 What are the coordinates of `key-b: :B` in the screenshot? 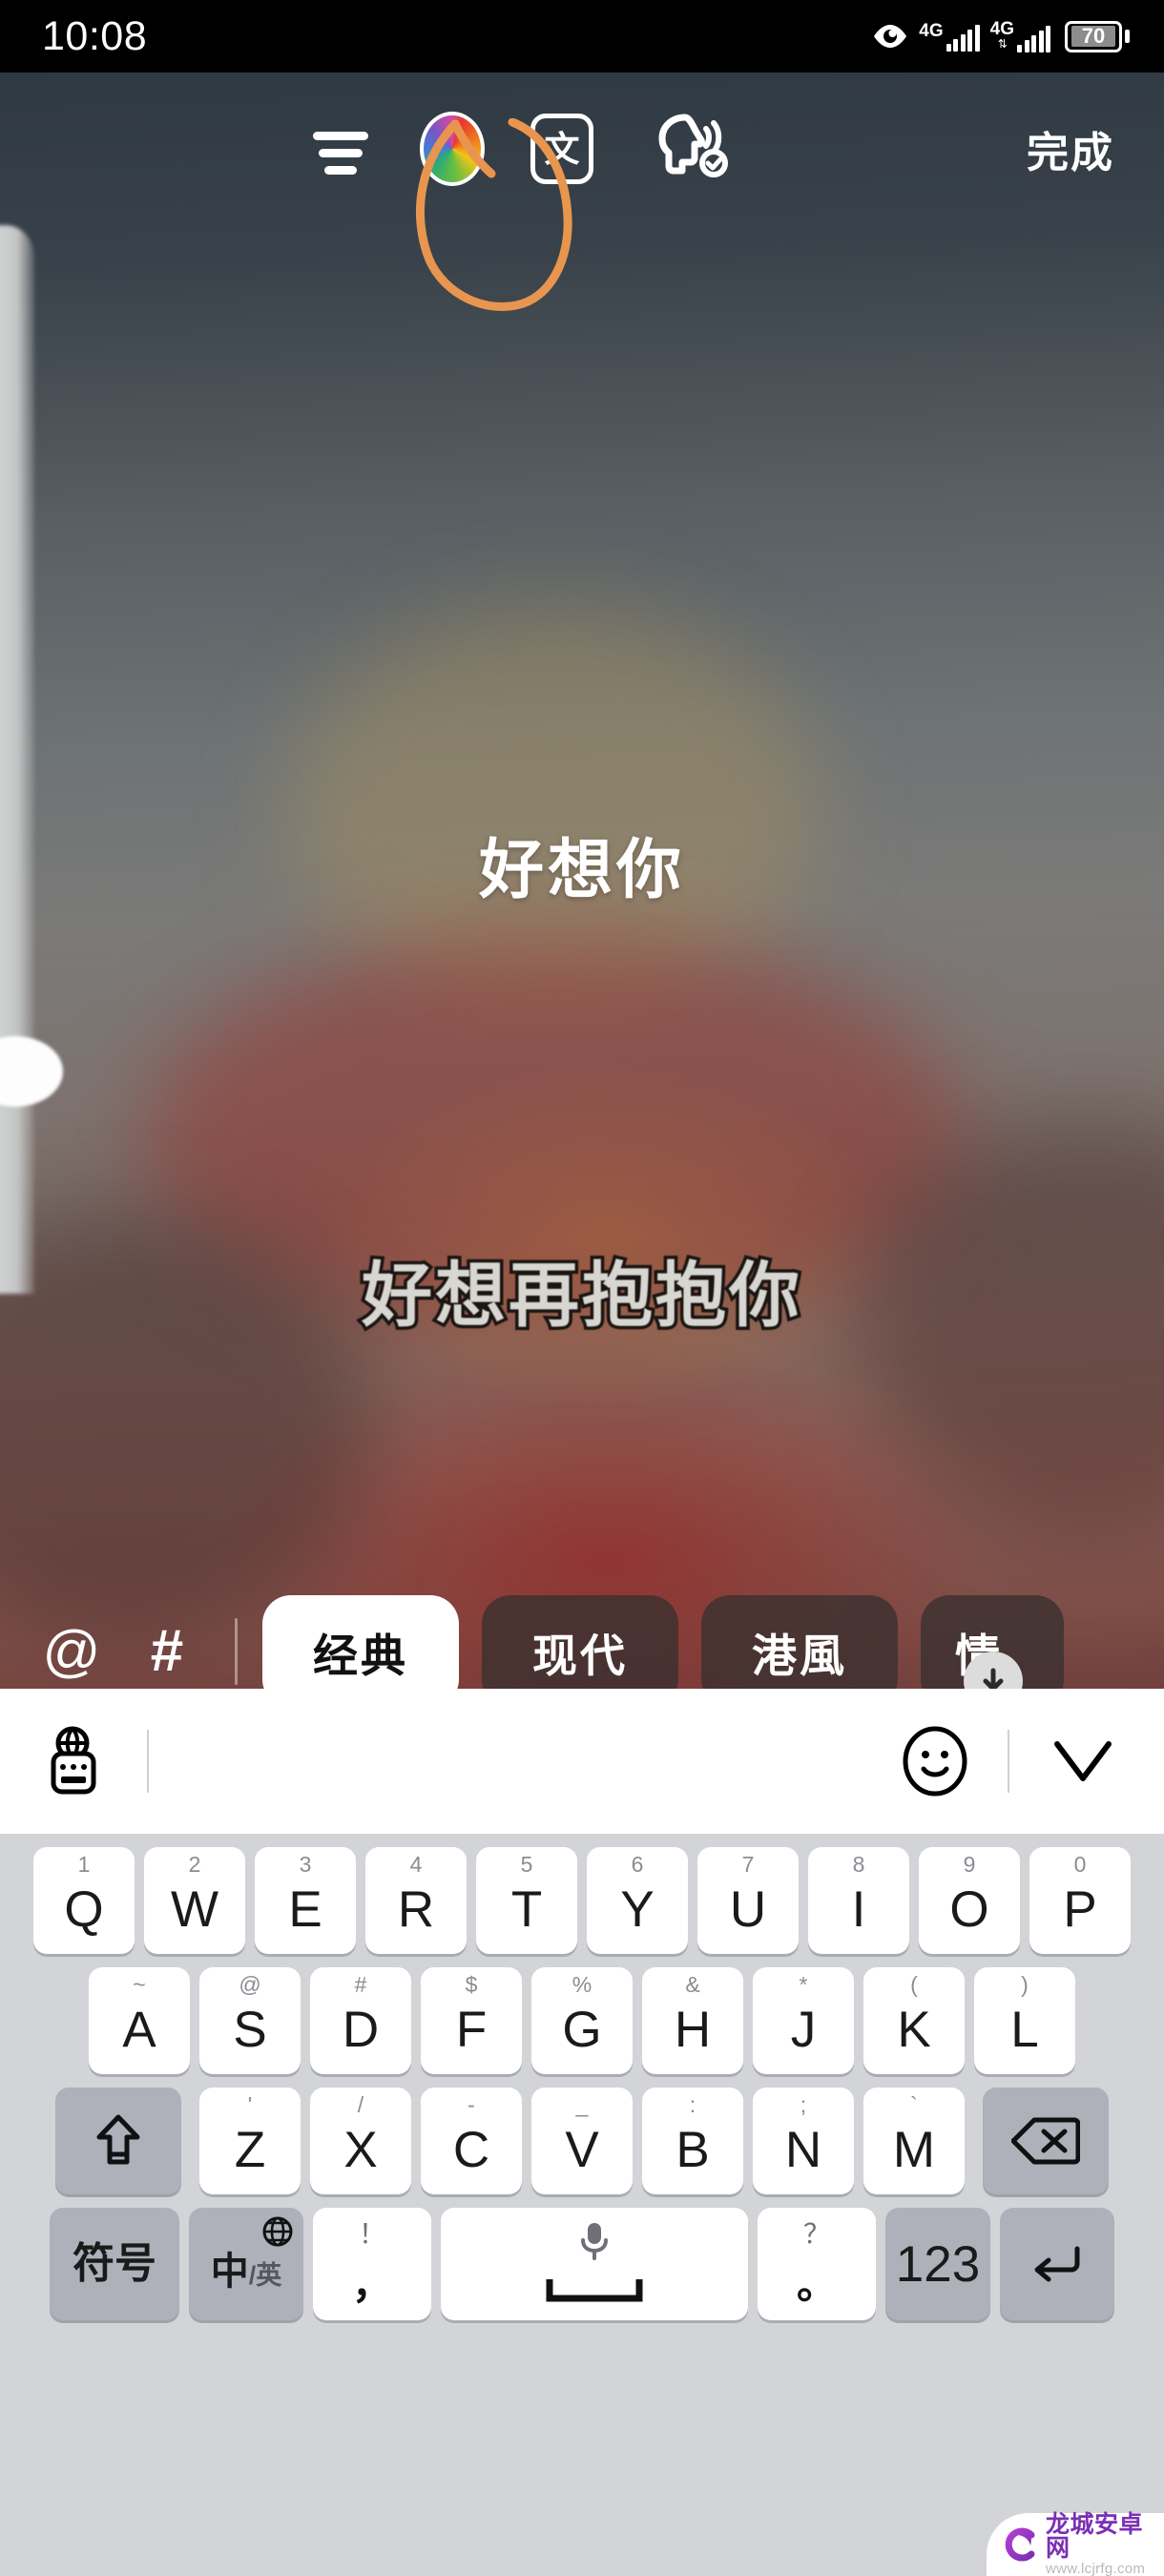 It's located at (693, 2141).